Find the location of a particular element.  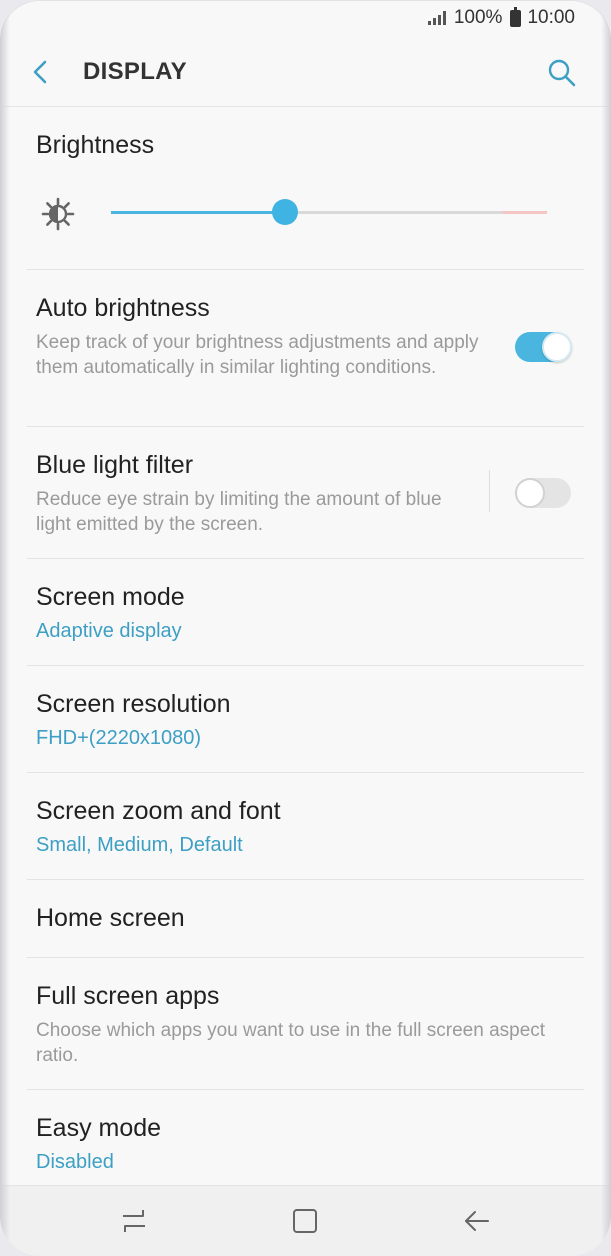

blue-light-filter-title: Blue light filter is located at coordinates (115, 465).